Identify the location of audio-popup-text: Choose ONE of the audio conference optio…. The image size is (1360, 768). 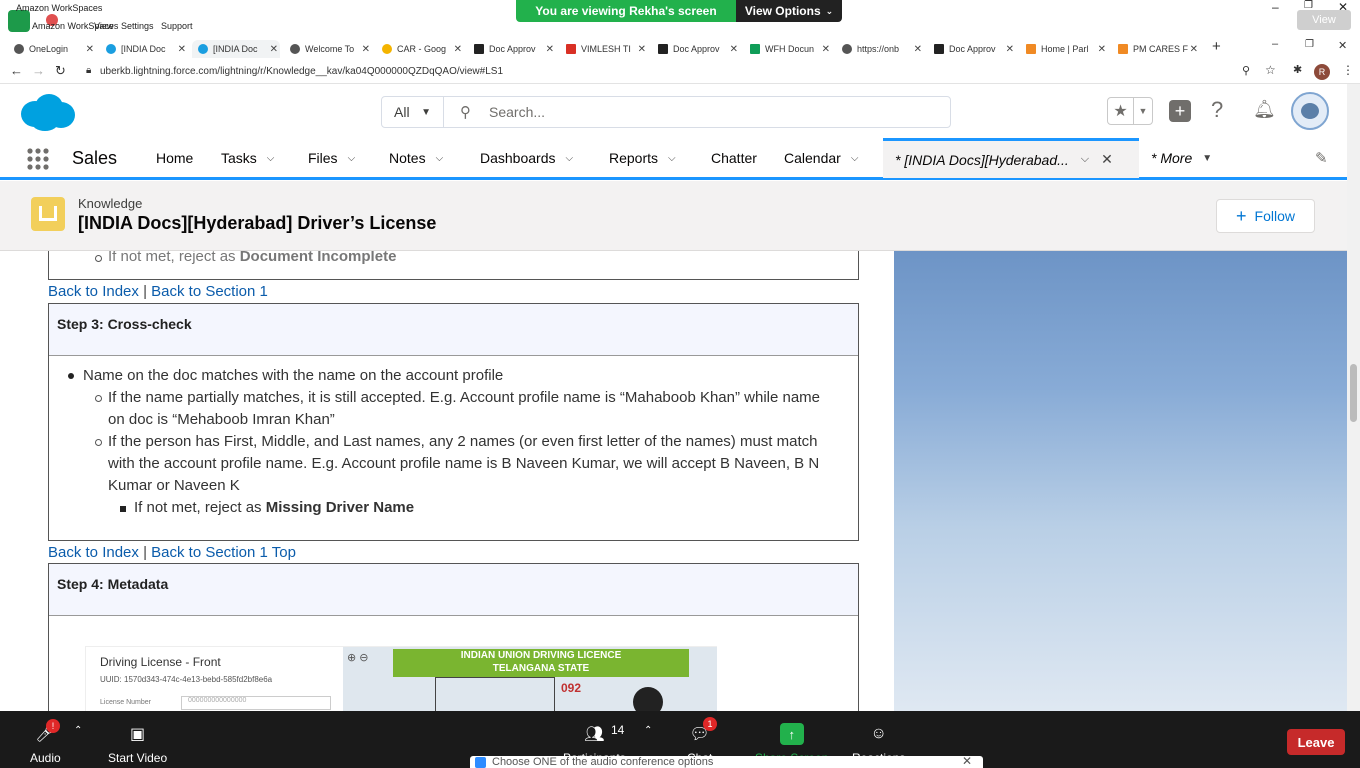
(603, 762).